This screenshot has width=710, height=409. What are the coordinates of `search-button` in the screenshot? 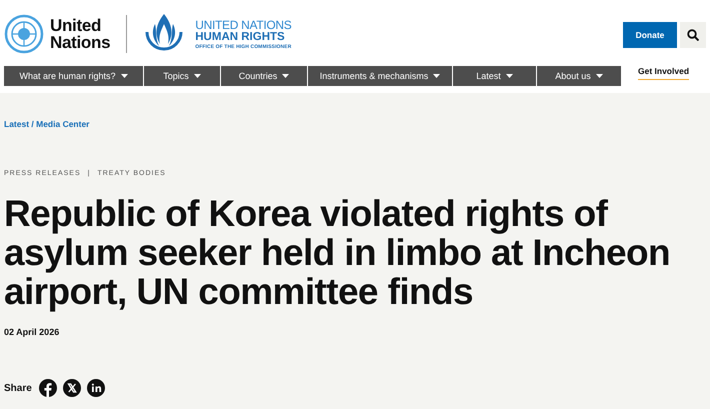 It's located at (693, 35).